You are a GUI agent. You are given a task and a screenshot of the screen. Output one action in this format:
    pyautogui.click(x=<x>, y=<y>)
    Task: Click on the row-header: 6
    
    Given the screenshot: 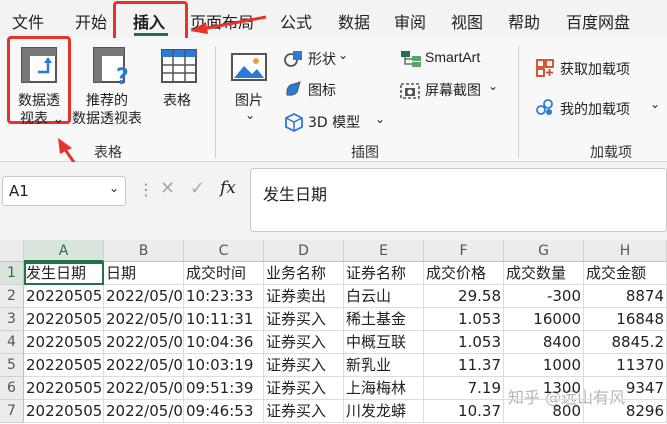 What is the action you would take?
    pyautogui.click(x=12, y=388)
    